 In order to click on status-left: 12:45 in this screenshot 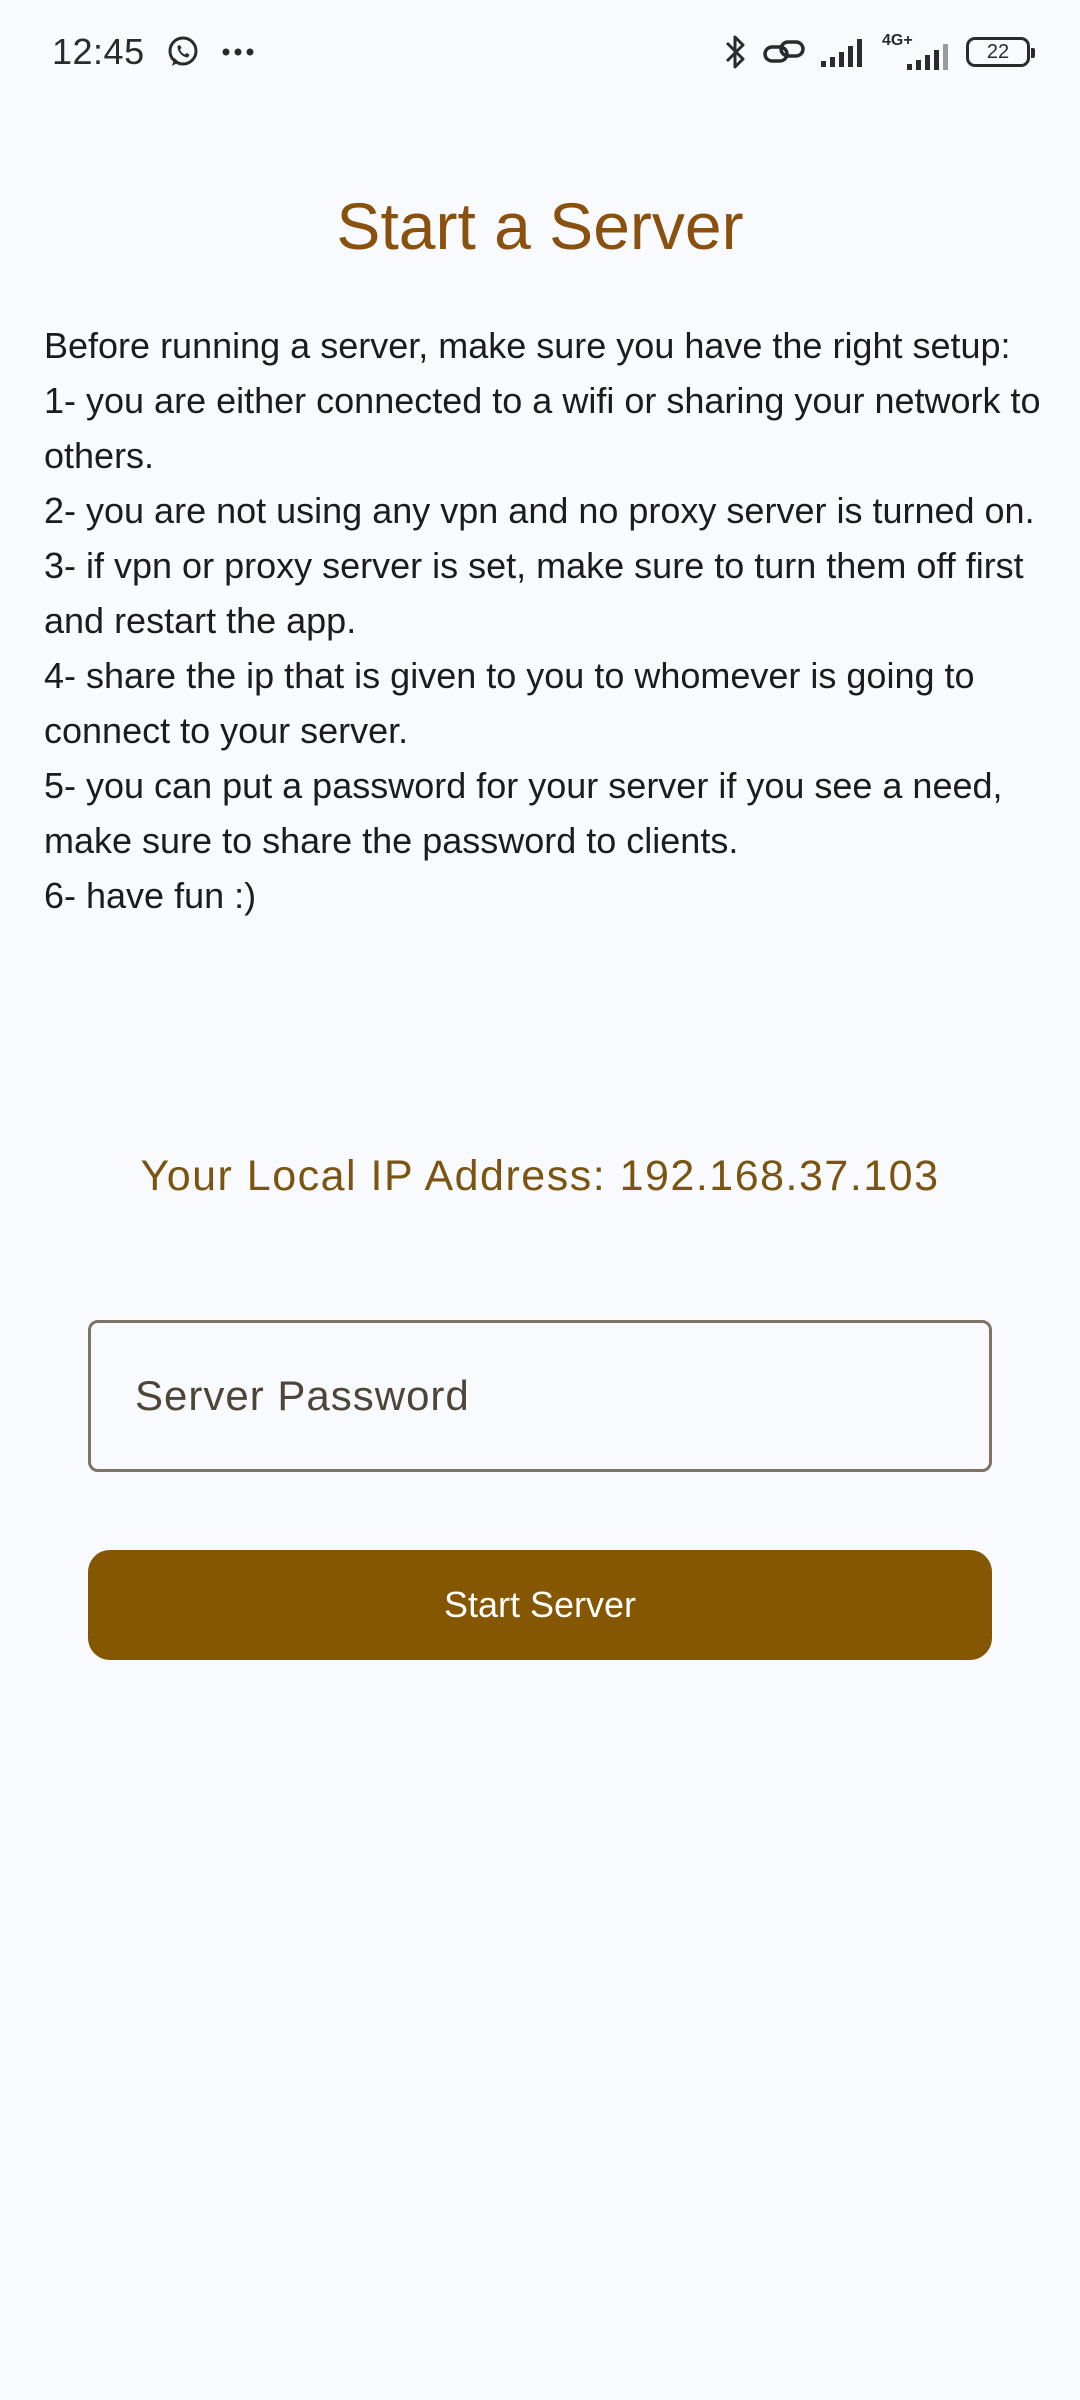, I will do `click(153, 52)`.